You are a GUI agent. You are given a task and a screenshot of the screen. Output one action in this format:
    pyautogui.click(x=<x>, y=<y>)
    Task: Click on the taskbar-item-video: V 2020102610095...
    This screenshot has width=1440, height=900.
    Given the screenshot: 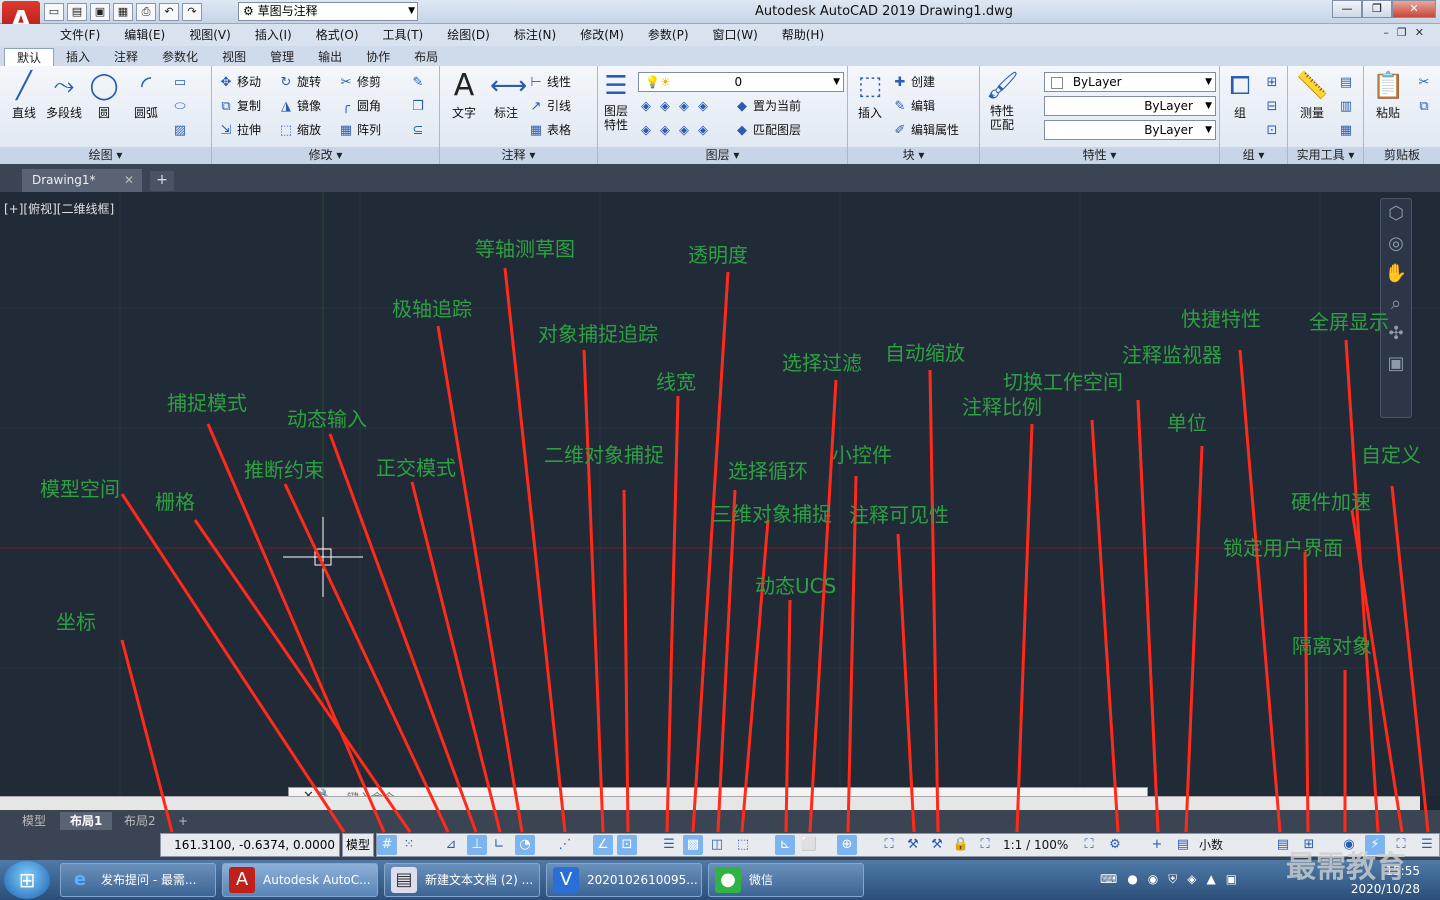 What is the action you would take?
    pyautogui.click(x=624, y=880)
    